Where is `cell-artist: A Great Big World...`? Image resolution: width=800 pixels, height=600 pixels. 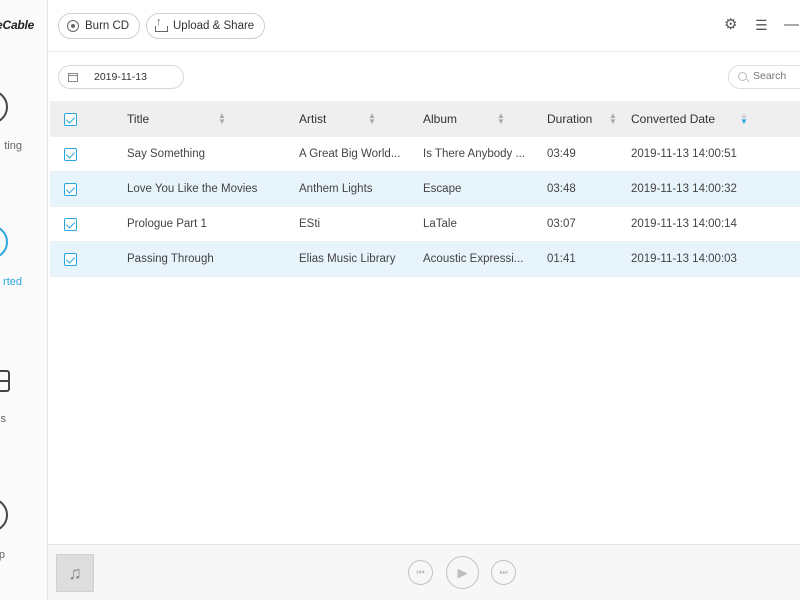
cell-artist: A Great Big World... is located at coordinates (350, 154).